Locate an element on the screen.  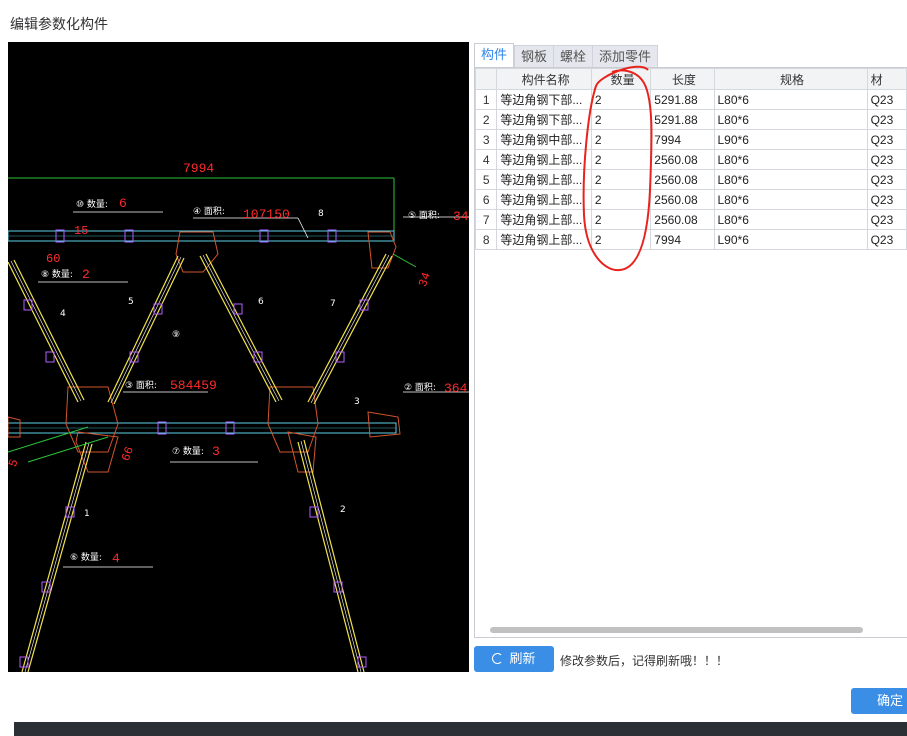
cad-label-7-value: 3 is located at coordinates (216, 451).